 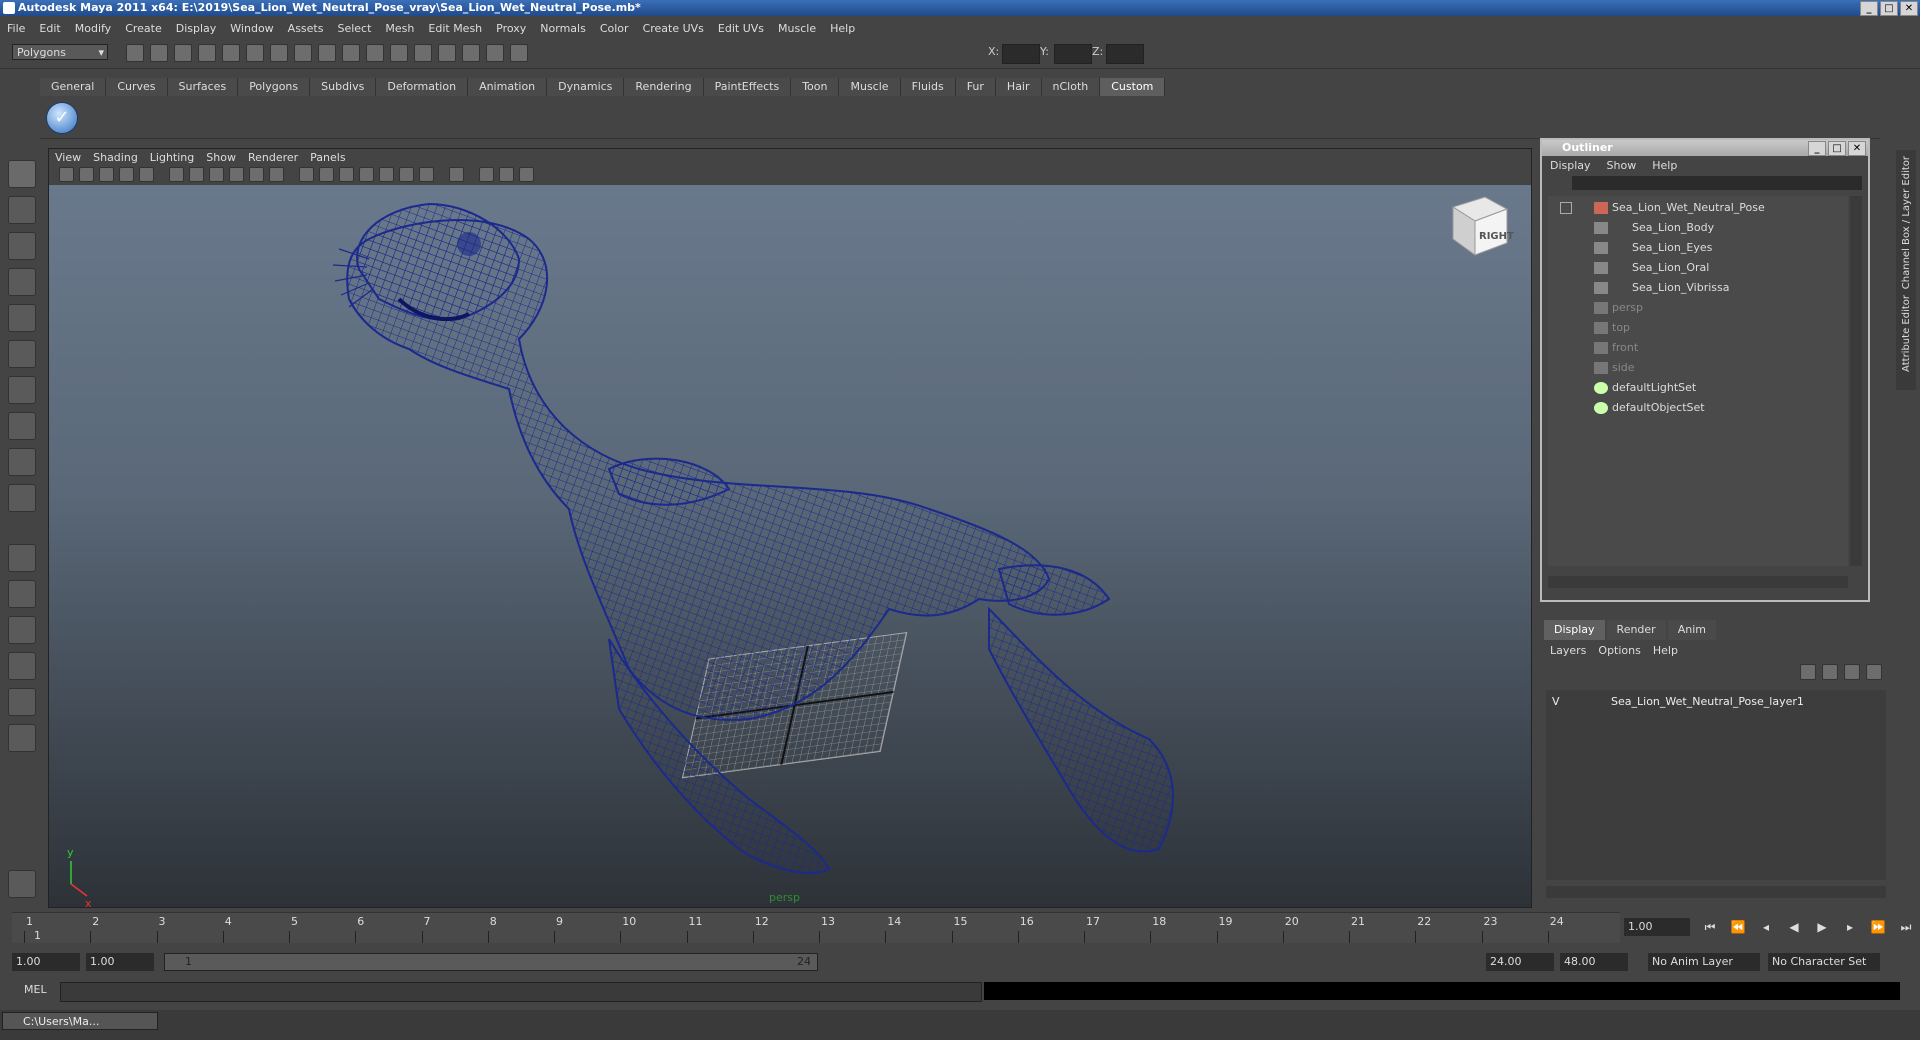 What do you see at coordinates (1738, 927) in the screenshot?
I see `step-back-key-icon: ⏪` at bounding box center [1738, 927].